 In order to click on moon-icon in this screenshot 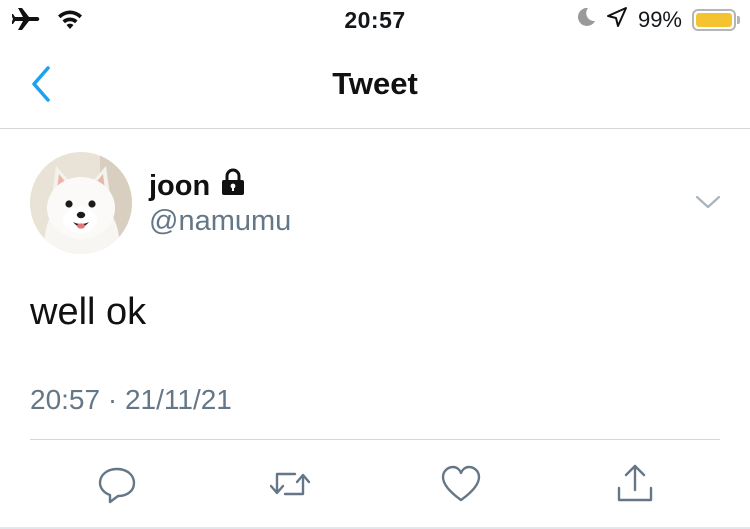, I will do `click(586, 20)`.